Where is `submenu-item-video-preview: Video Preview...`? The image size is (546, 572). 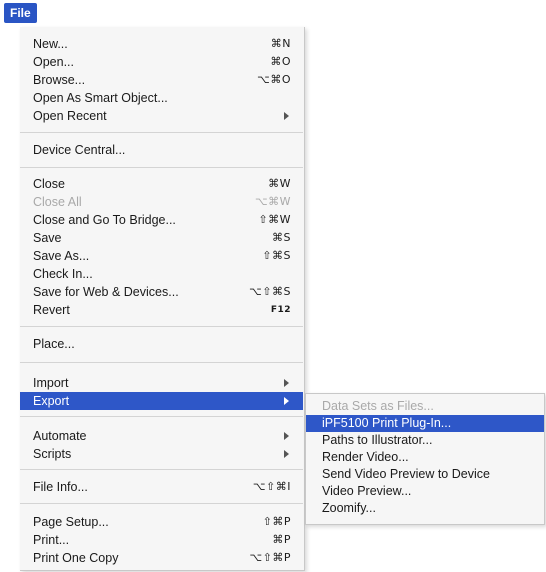
submenu-item-video-preview: Video Preview... is located at coordinates (425, 491).